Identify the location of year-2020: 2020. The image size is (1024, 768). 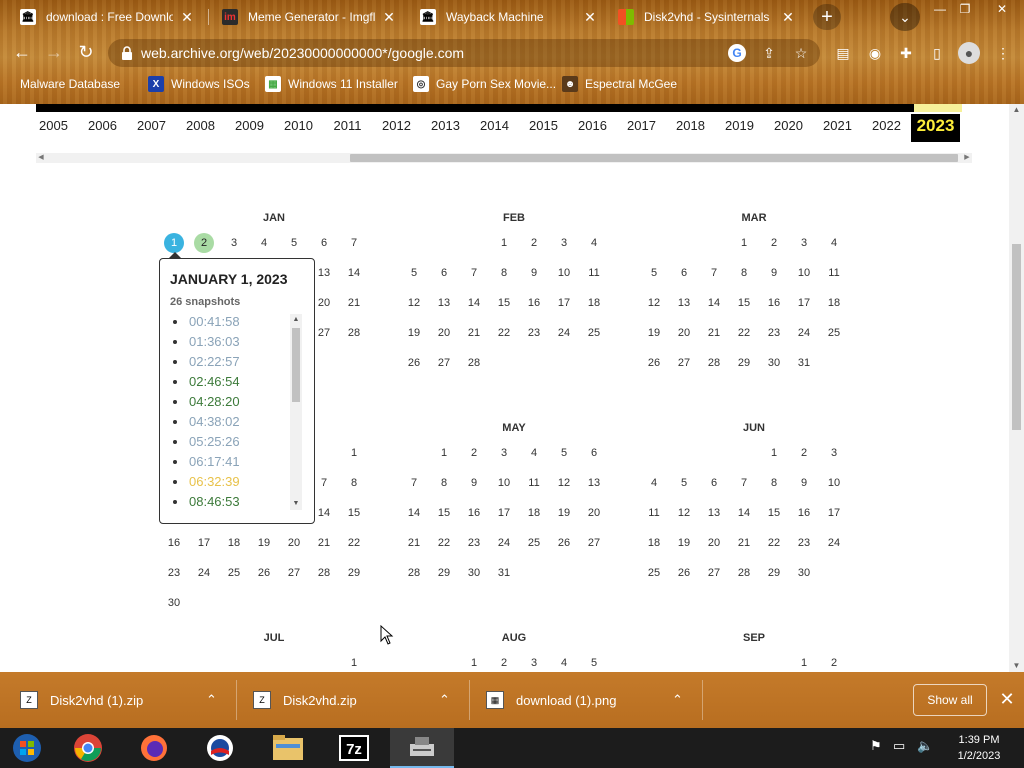
(788, 128).